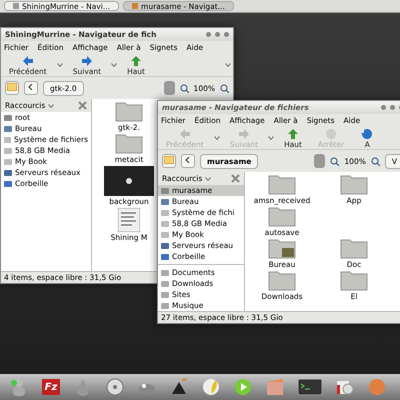  What do you see at coordinates (310, 387) in the screenshot?
I see `terminal-icon` at bounding box center [310, 387].